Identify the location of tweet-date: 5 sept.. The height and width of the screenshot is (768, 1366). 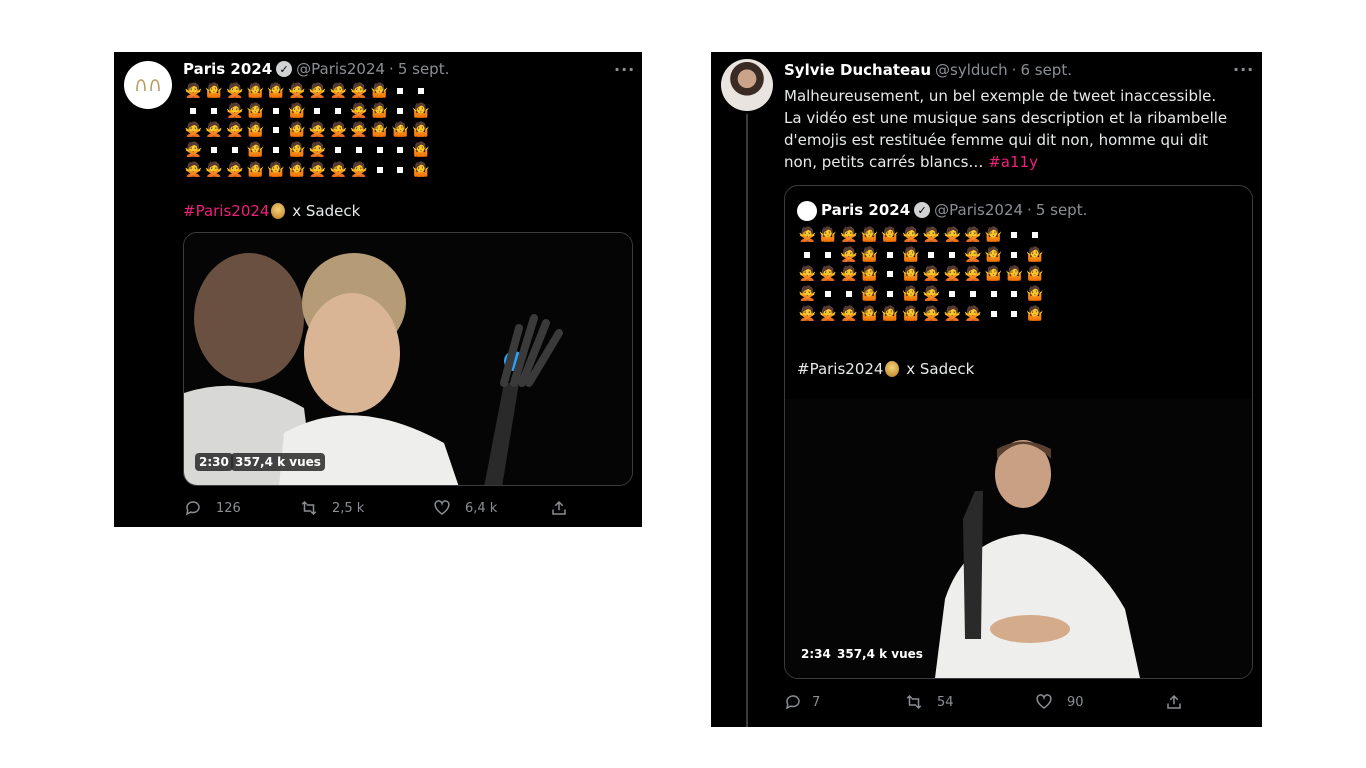
(424, 69).